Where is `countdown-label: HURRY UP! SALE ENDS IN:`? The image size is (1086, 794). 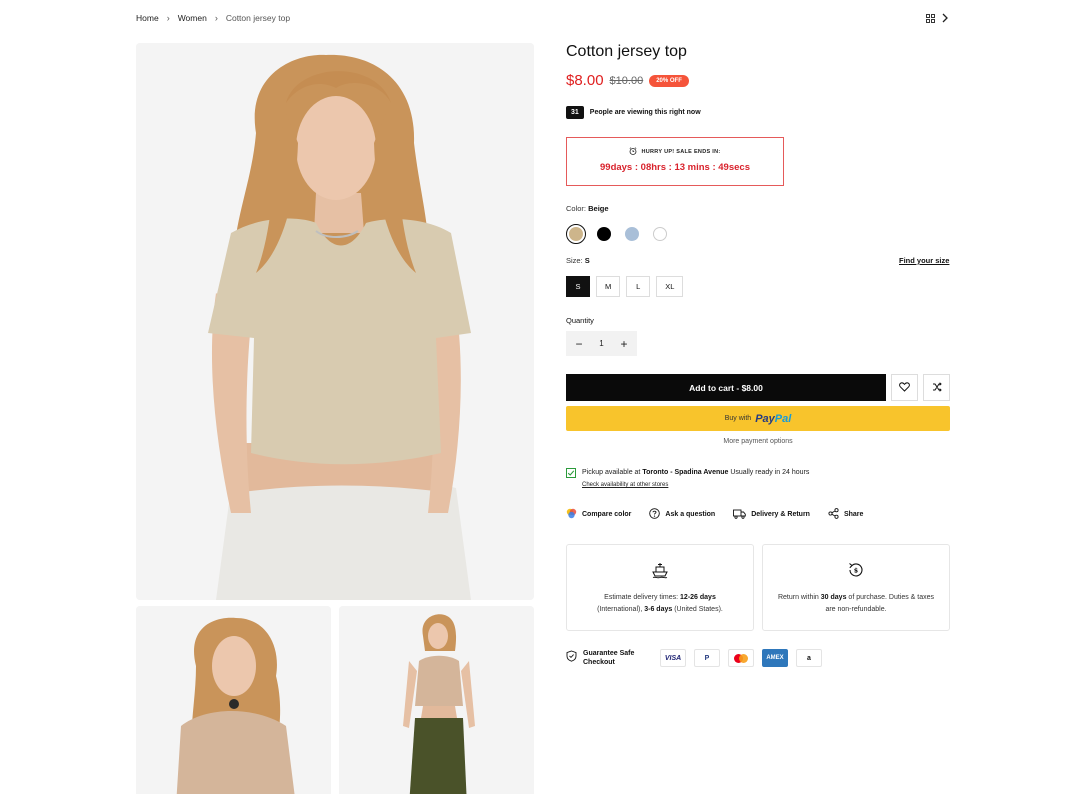 countdown-label: HURRY UP! SALE ENDS IN: is located at coordinates (681, 152).